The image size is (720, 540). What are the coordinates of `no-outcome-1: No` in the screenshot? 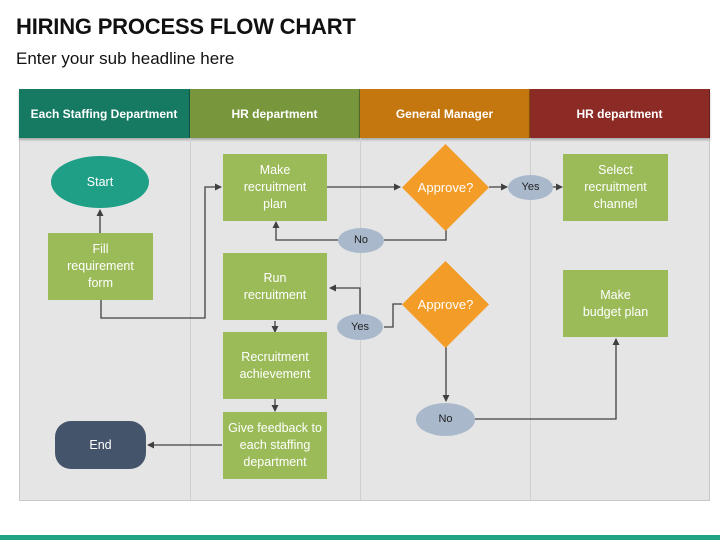 It's located at (361, 240).